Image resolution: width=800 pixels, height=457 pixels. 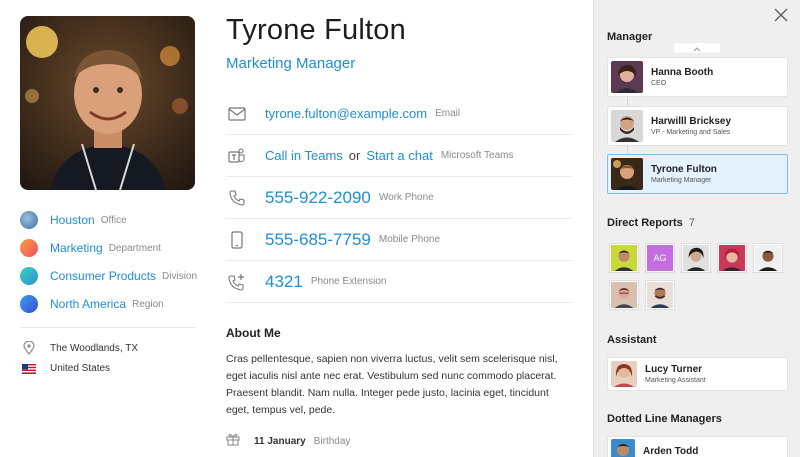 What do you see at coordinates (134, 248) in the screenshot?
I see `department-label: Department` at bounding box center [134, 248].